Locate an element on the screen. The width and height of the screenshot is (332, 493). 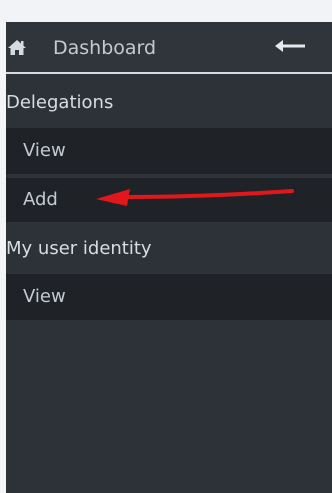
dashboard-link: Dashboard is located at coordinates (104, 48).